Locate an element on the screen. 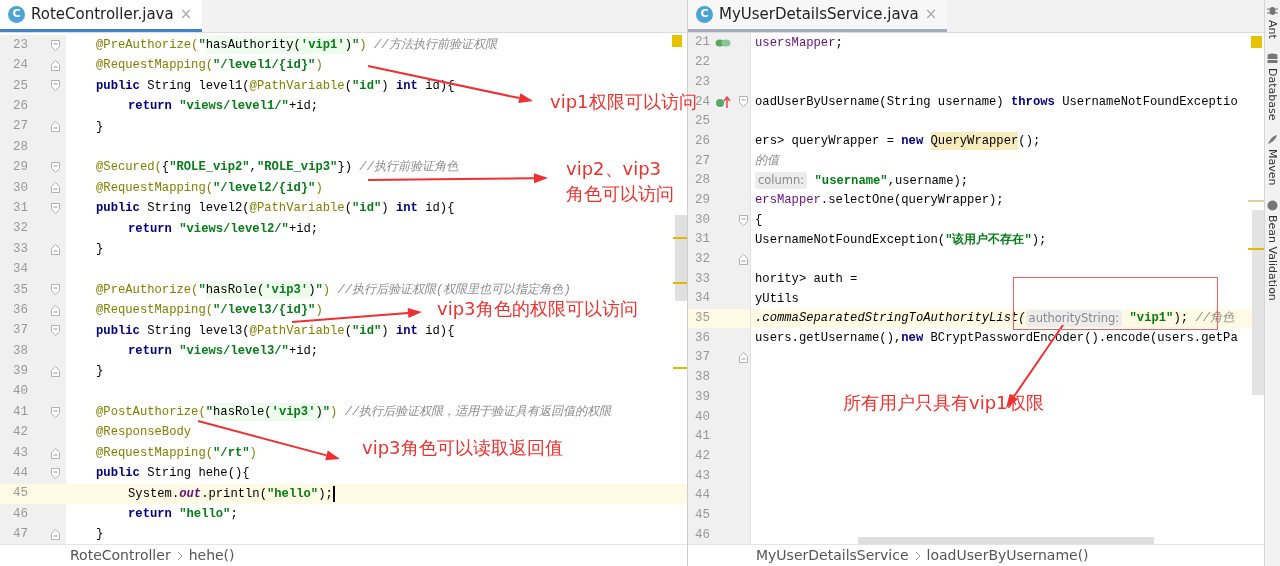  editor-tab: C MyUserDetailsService.java × is located at coordinates (818, 16).